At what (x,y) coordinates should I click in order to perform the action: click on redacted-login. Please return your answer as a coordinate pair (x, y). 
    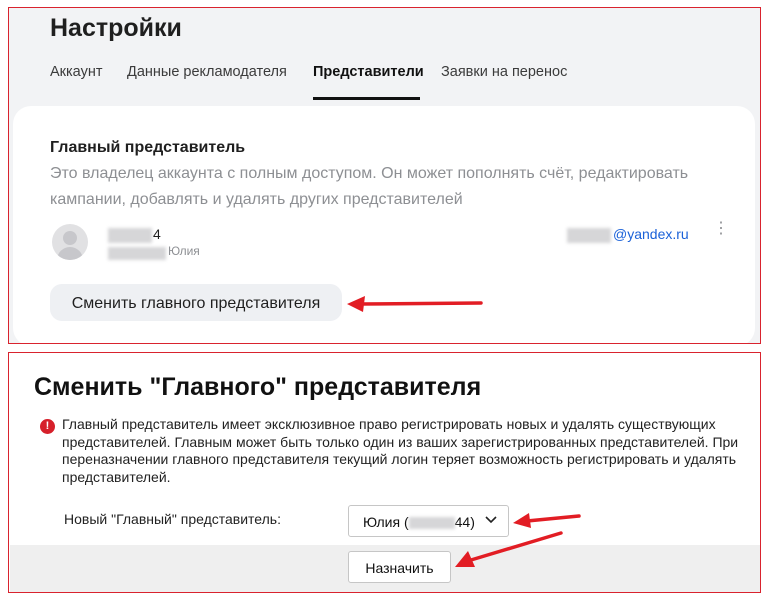
    Looking at the image, I should click on (130, 235).